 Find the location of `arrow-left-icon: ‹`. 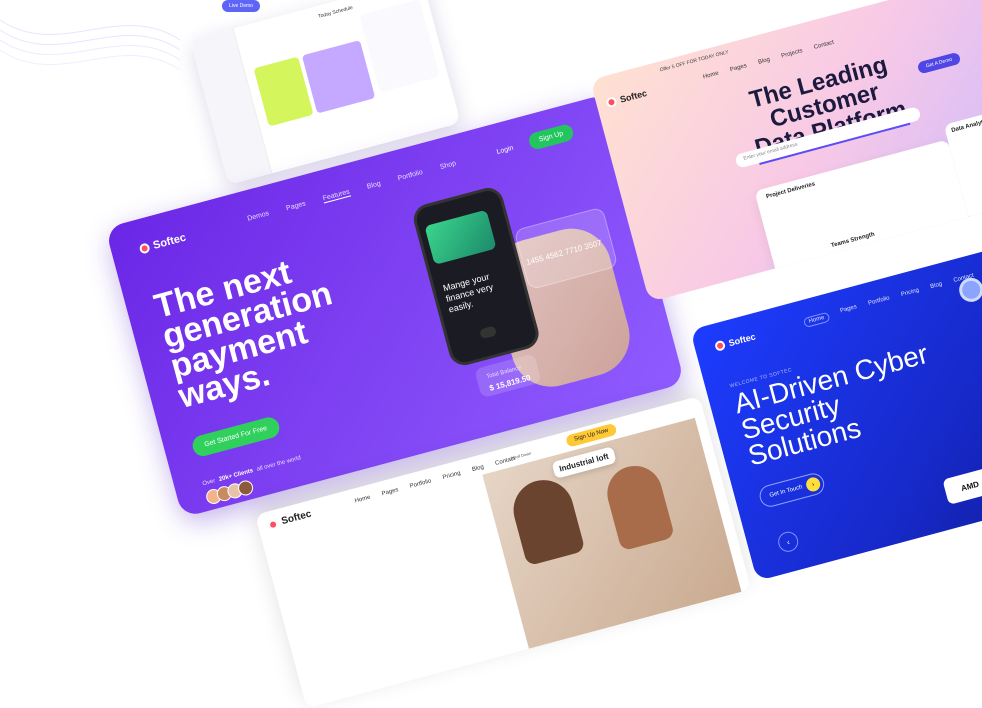

arrow-left-icon: ‹ is located at coordinates (788, 542).